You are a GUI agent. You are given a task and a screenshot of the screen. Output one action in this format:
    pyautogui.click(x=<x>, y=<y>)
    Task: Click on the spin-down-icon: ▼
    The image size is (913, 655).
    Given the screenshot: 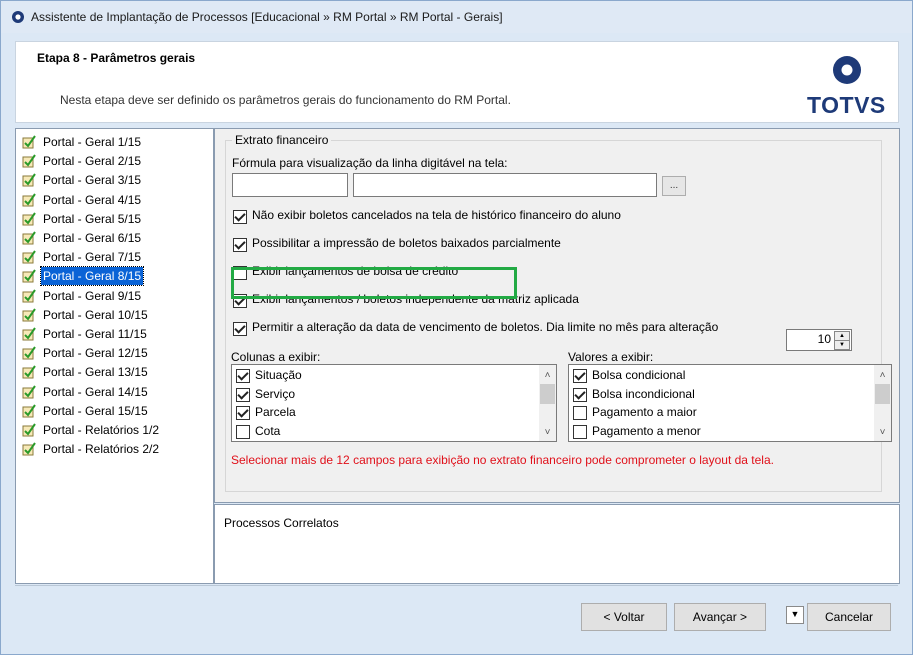 What is the action you would take?
    pyautogui.click(x=842, y=345)
    